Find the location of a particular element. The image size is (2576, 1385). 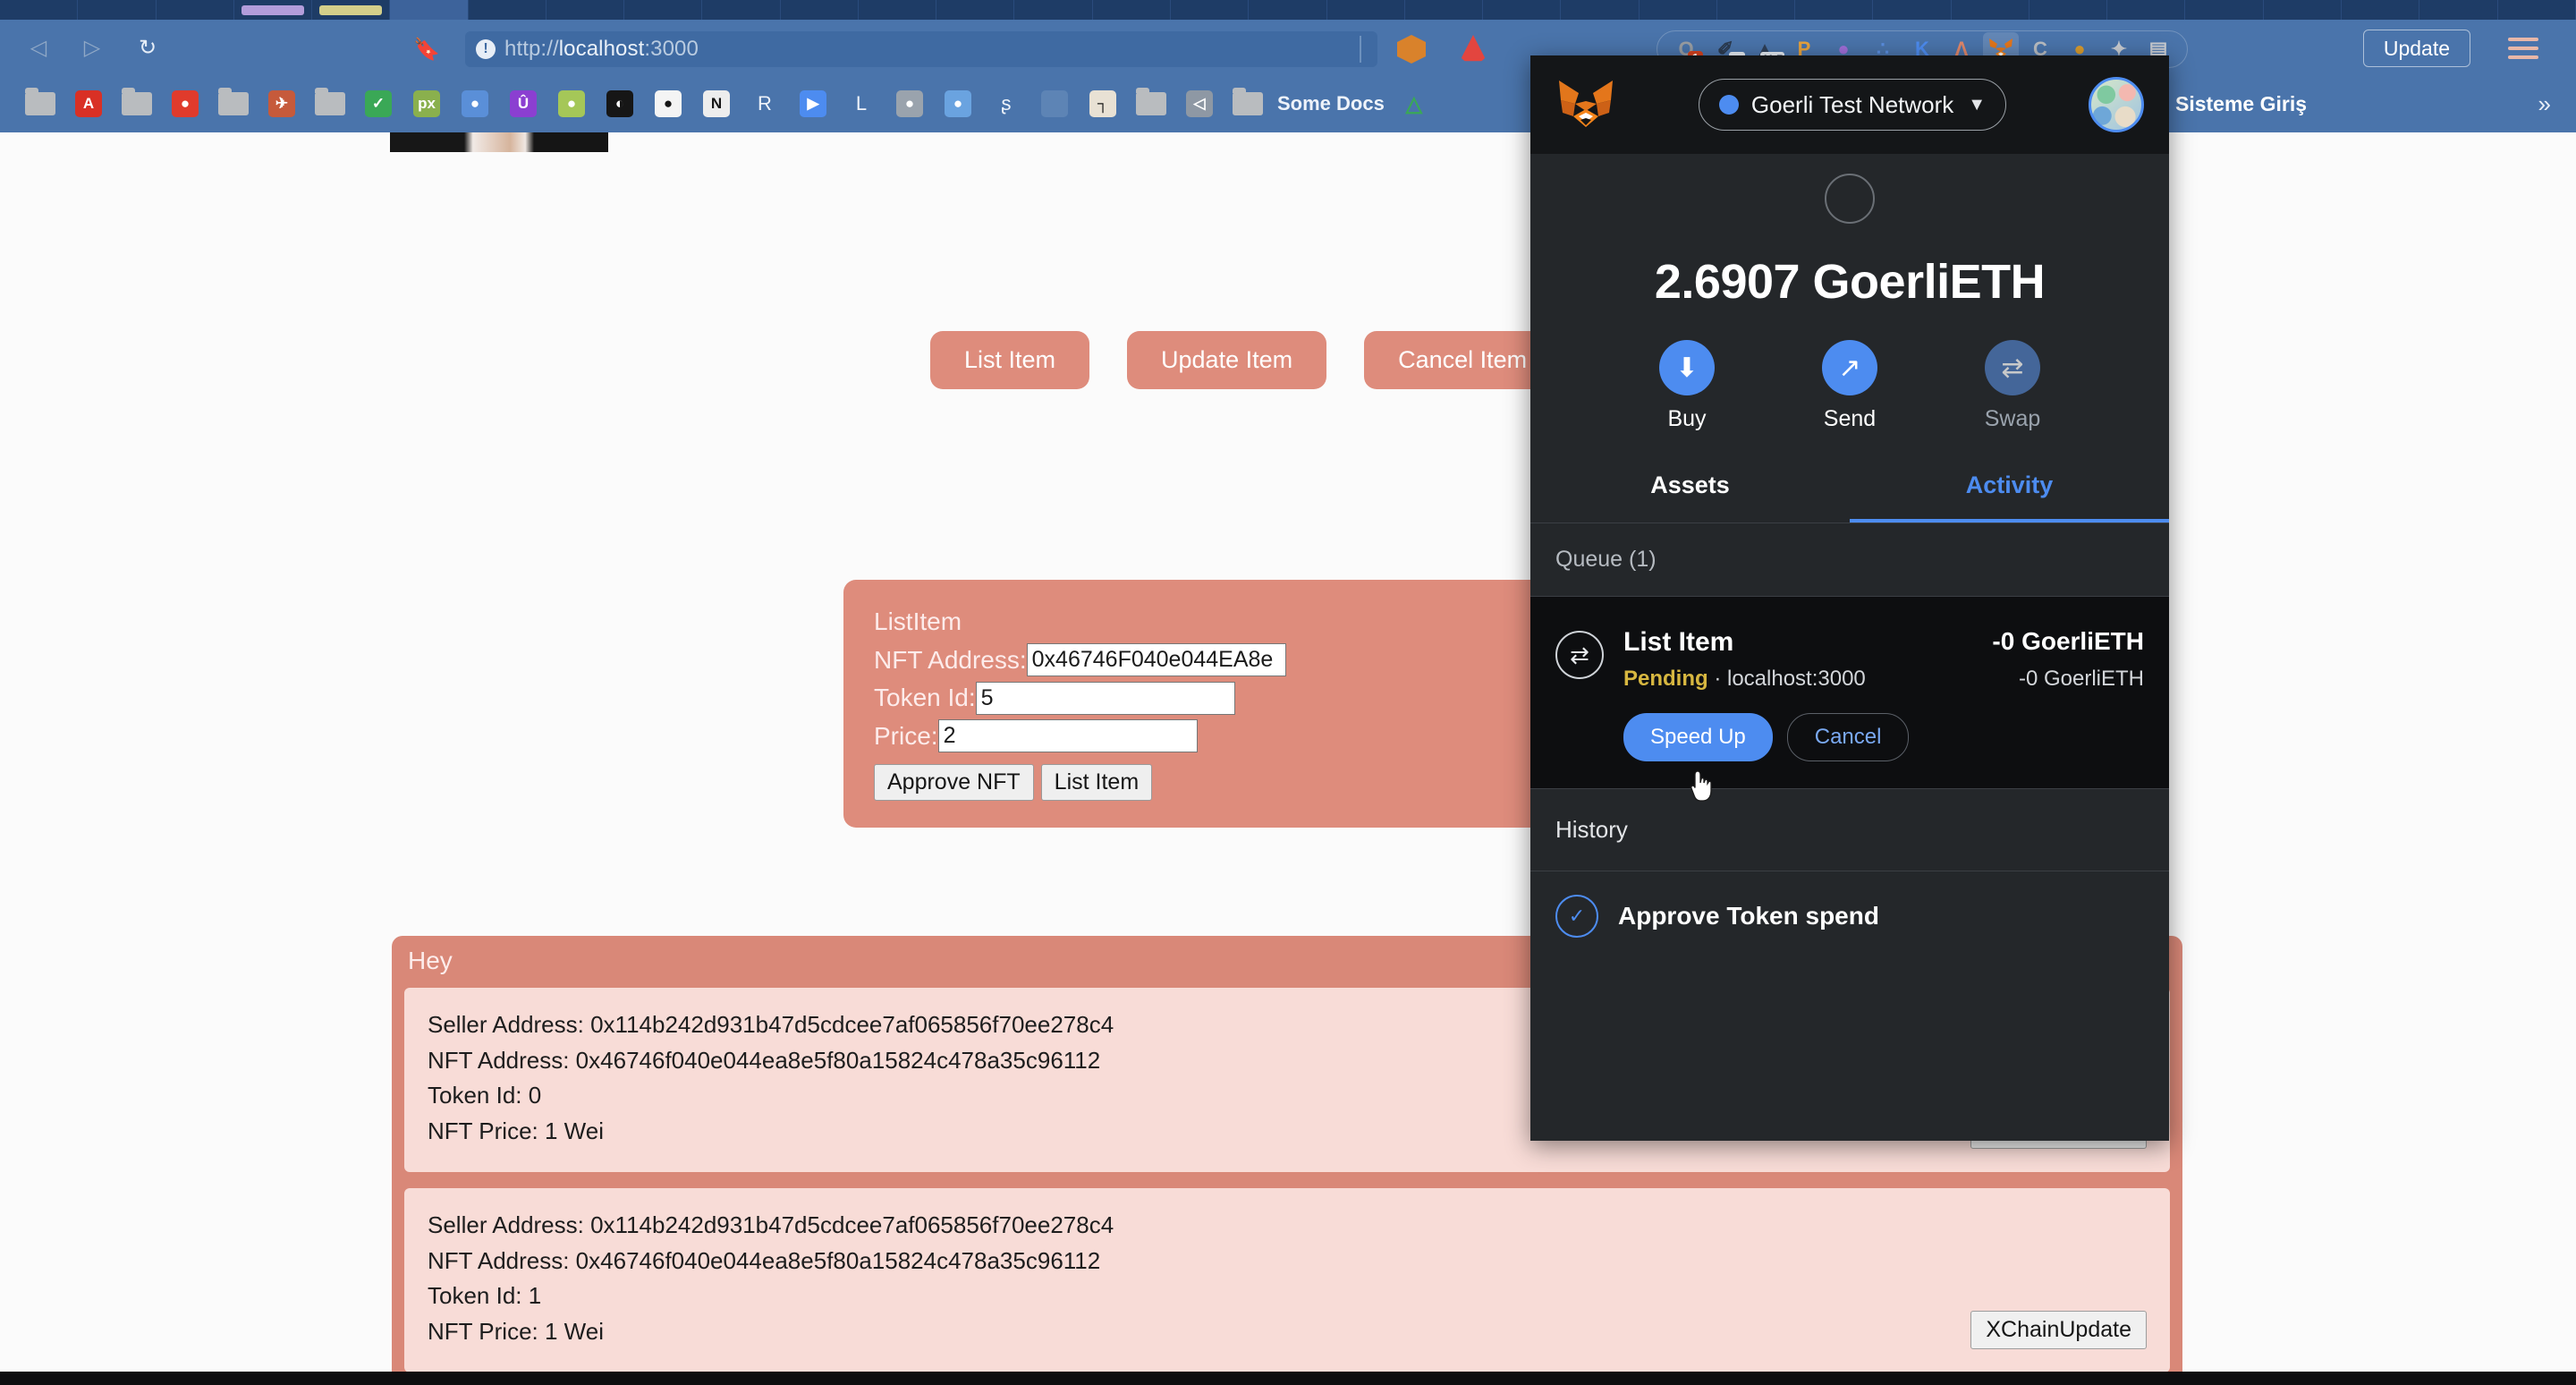

history-row: ✓ Approve Token spend is located at coordinates (1849, 916).